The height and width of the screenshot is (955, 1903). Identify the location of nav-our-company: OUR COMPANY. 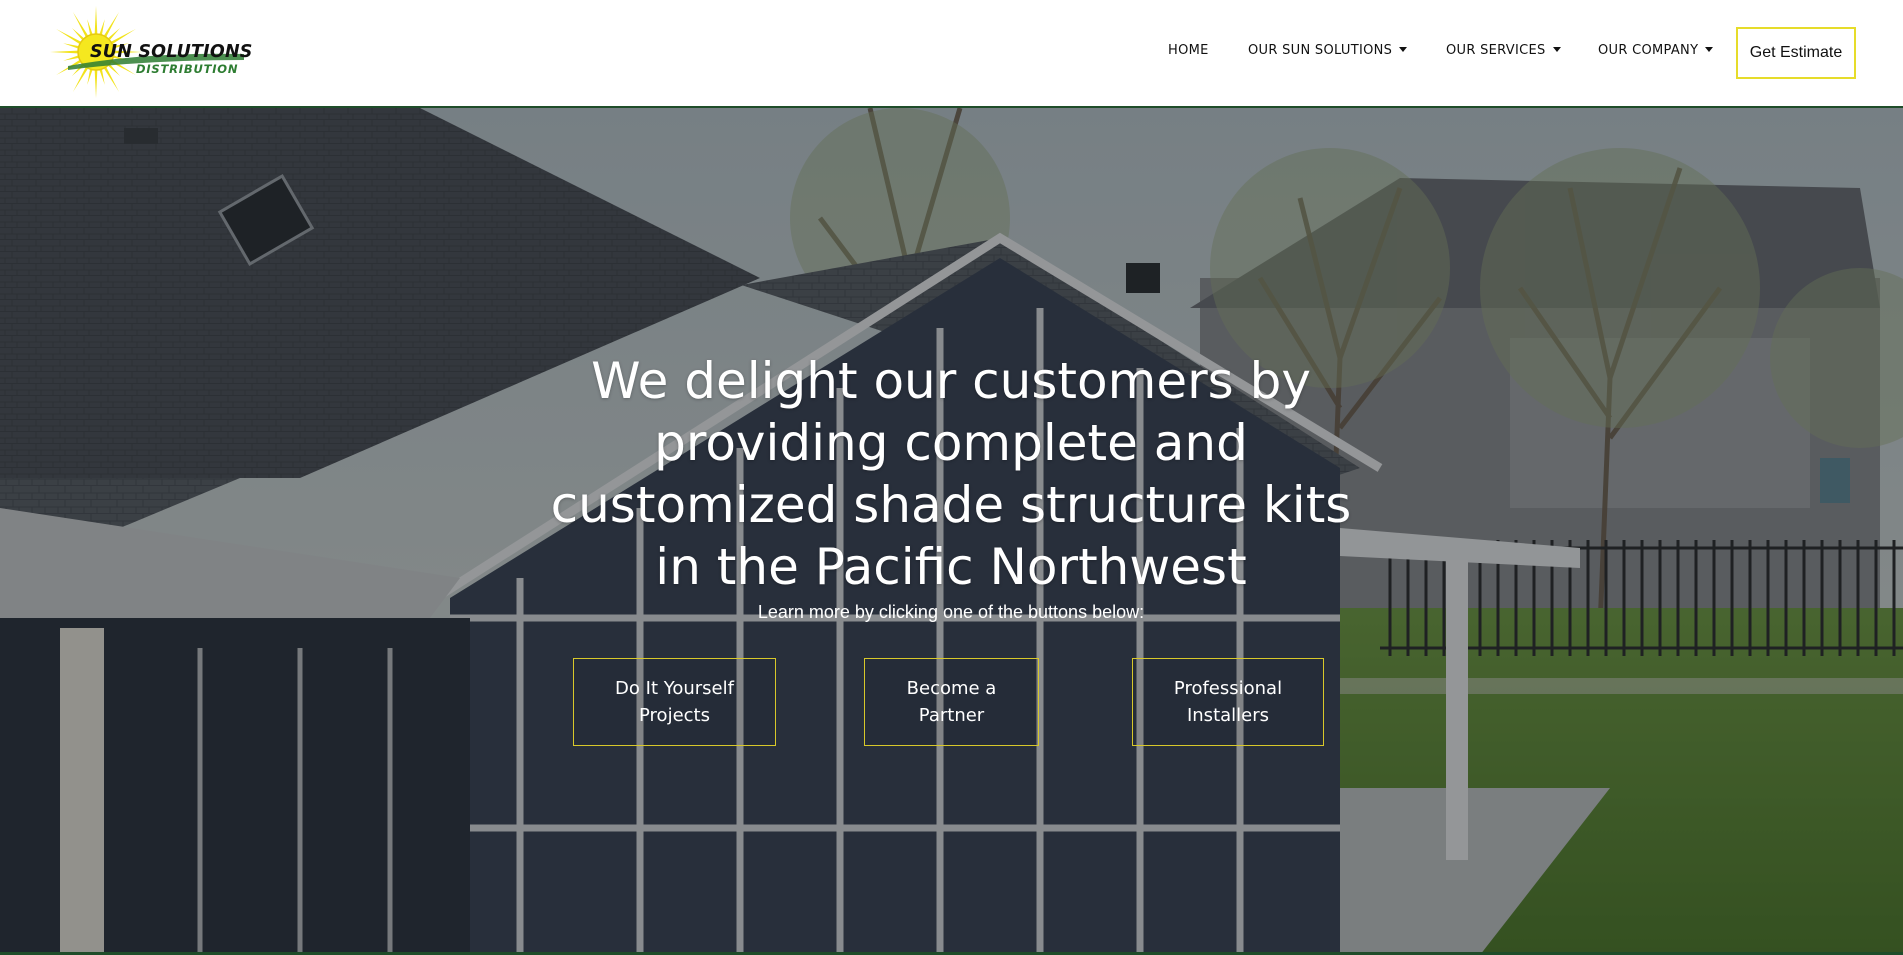
(1656, 50).